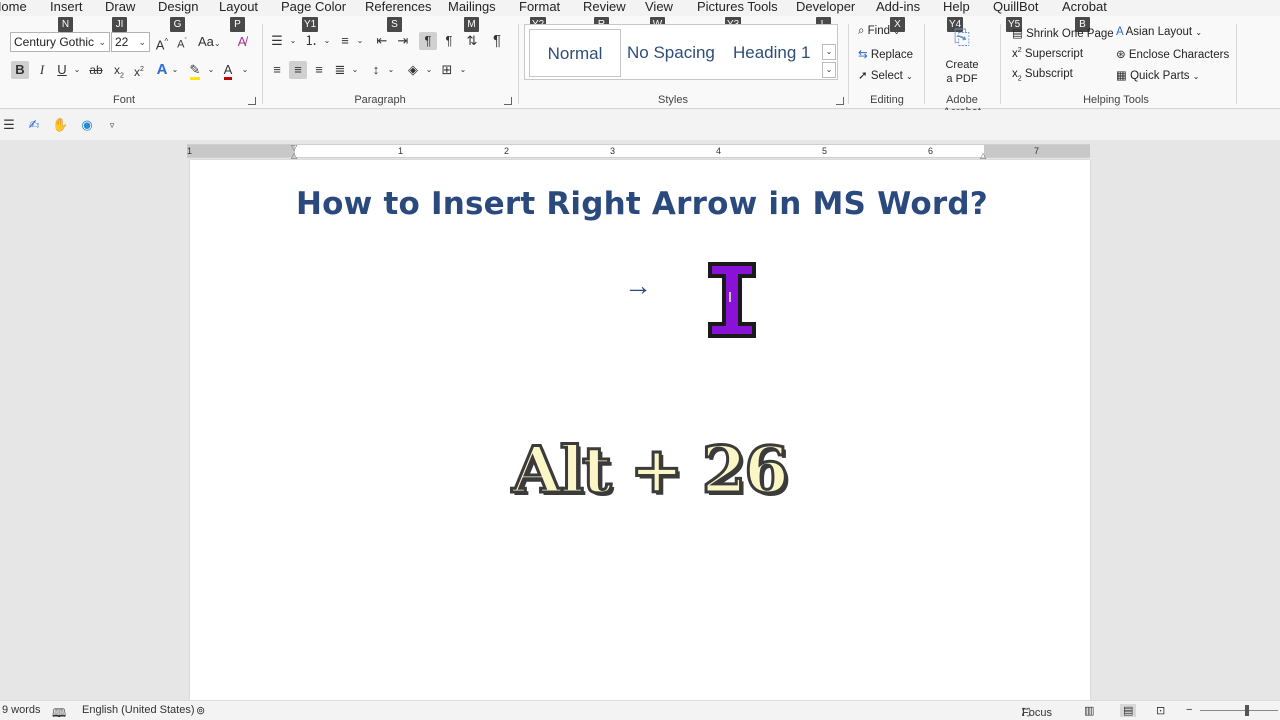 Image resolution: width=1280 pixels, height=720 pixels. I want to click on right-indent-marker: △, so click(983, 155).